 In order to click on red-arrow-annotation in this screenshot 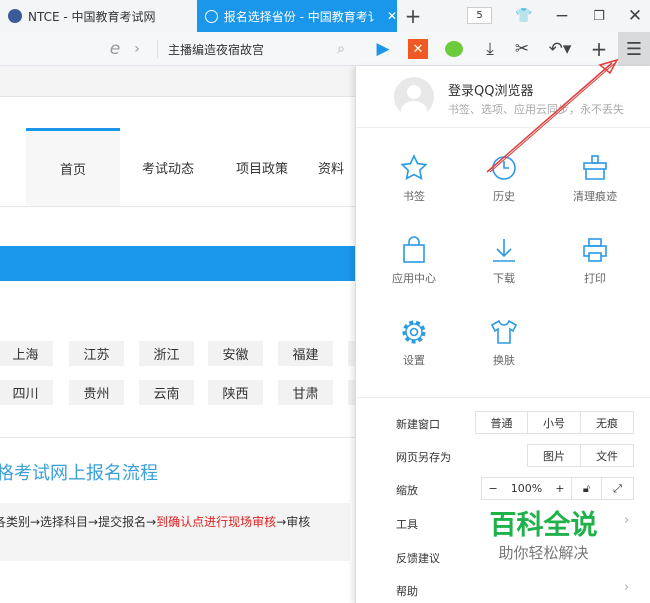, I will do `click(552, 115)`.